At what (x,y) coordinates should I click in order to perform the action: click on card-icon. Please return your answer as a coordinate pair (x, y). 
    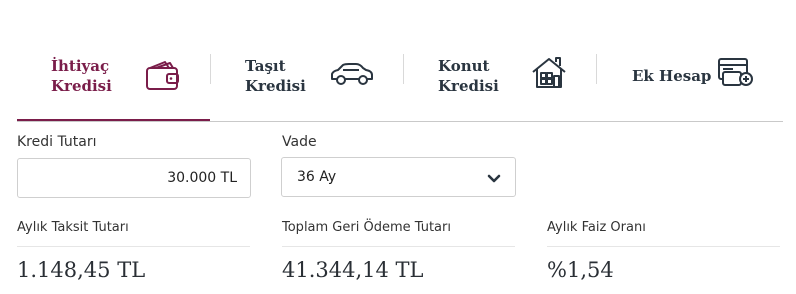
    Looking at the image, I should click on (736, 73).